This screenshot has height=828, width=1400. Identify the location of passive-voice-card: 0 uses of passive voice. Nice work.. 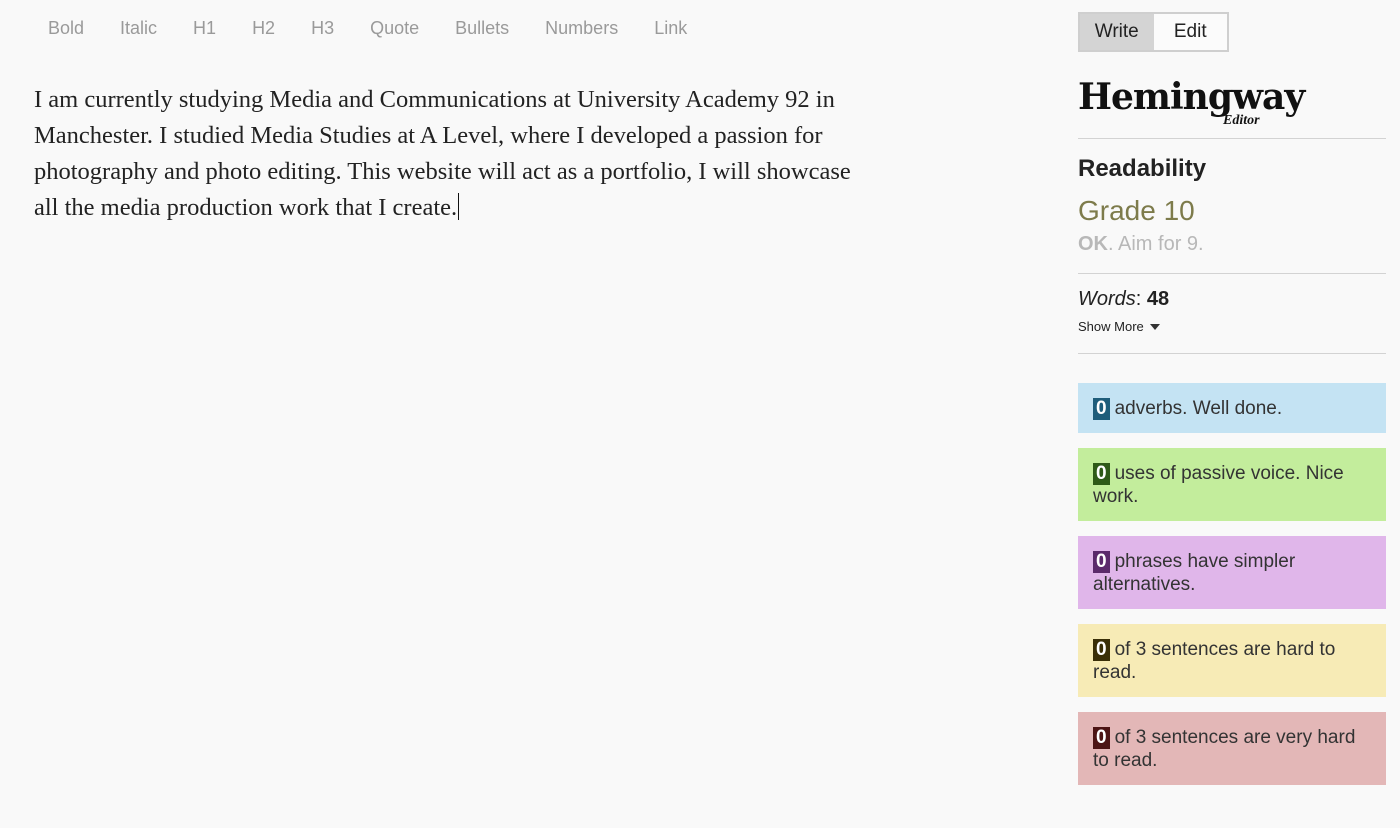
(1232, 484).